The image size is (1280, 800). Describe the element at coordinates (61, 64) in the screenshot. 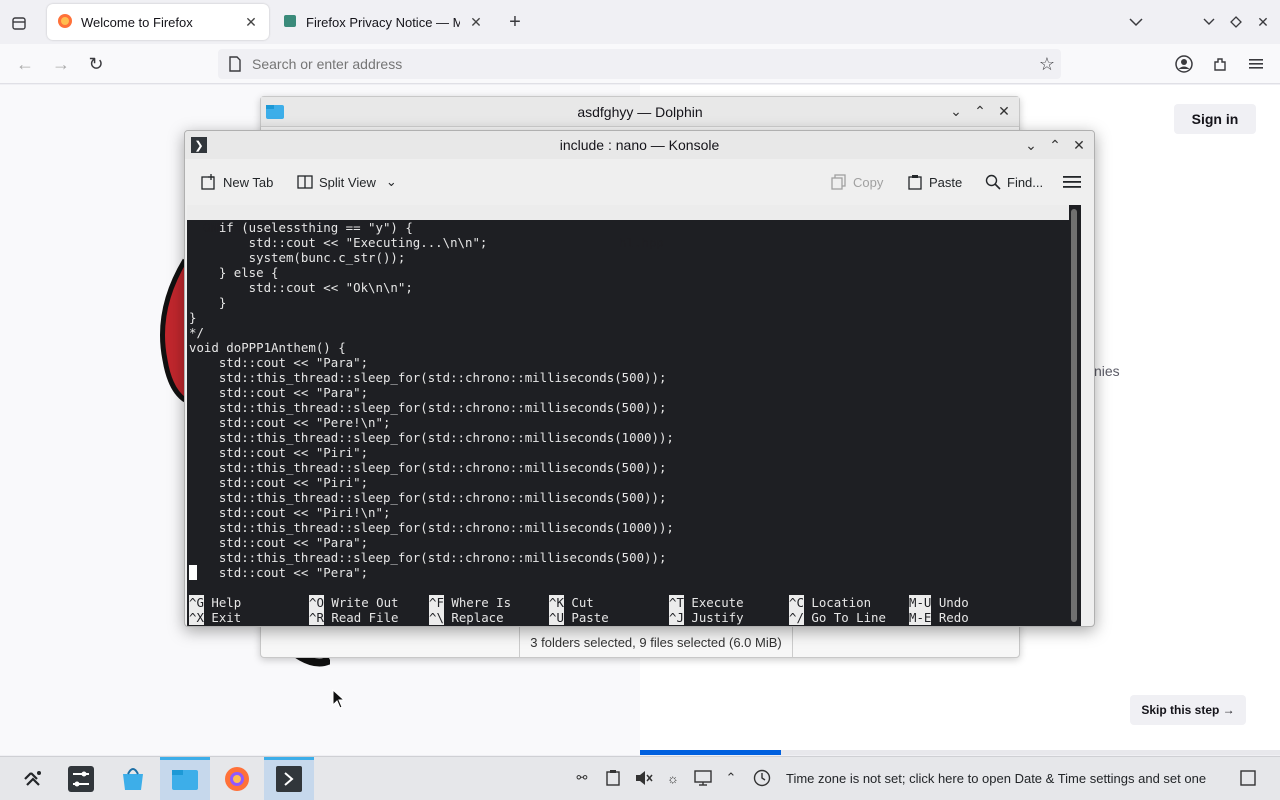

I see `forward-icon: →` at that location.